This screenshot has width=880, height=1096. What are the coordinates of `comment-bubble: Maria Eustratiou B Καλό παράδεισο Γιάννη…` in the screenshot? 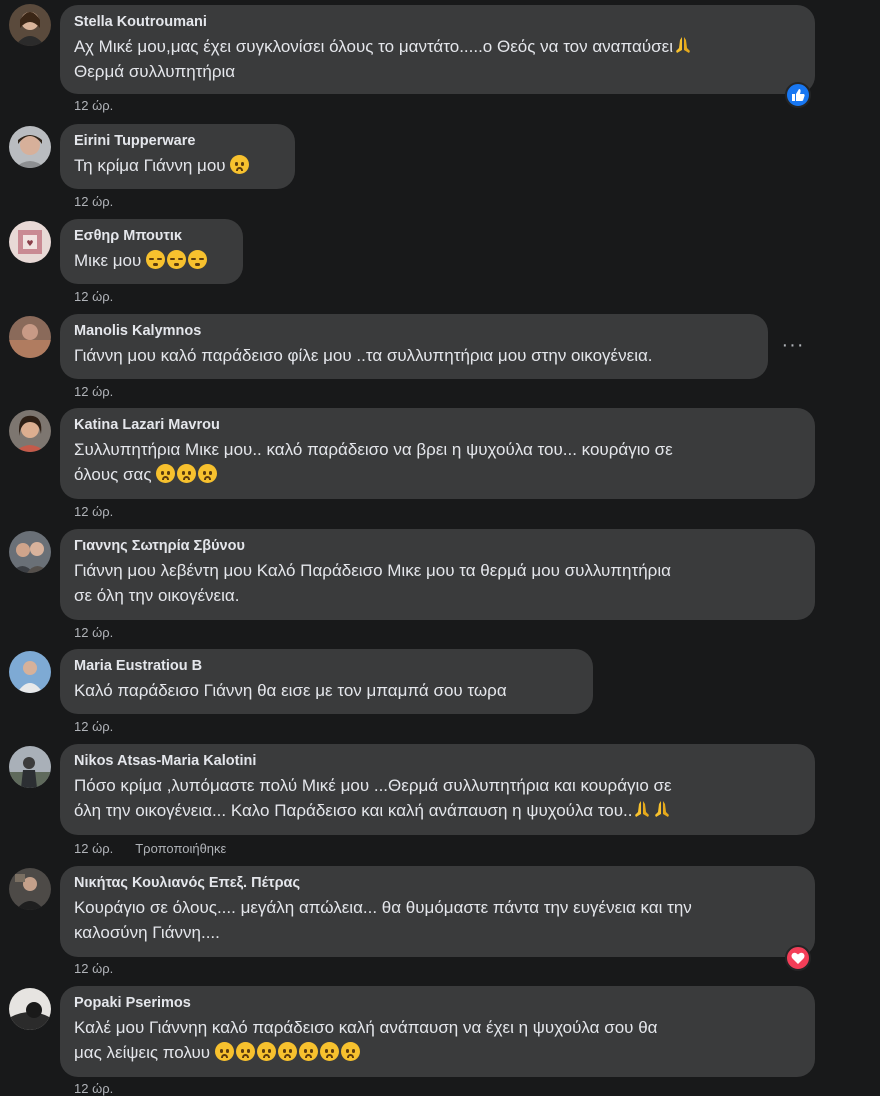 It's located at (326, 681).